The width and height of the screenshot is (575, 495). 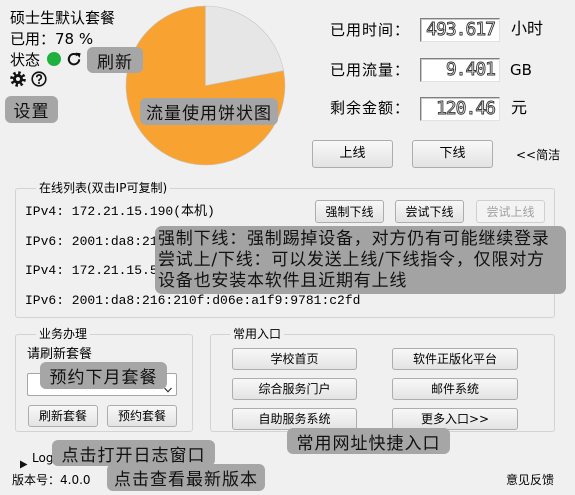 I want to click on balance-label: 剩余金额：, so click(x=370, y=108).